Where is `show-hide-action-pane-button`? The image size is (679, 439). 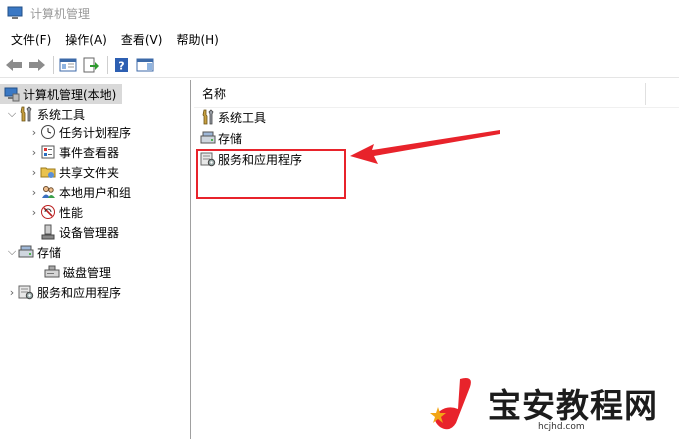
show-hide-action-pane-button is located at coordinates (145, 65).